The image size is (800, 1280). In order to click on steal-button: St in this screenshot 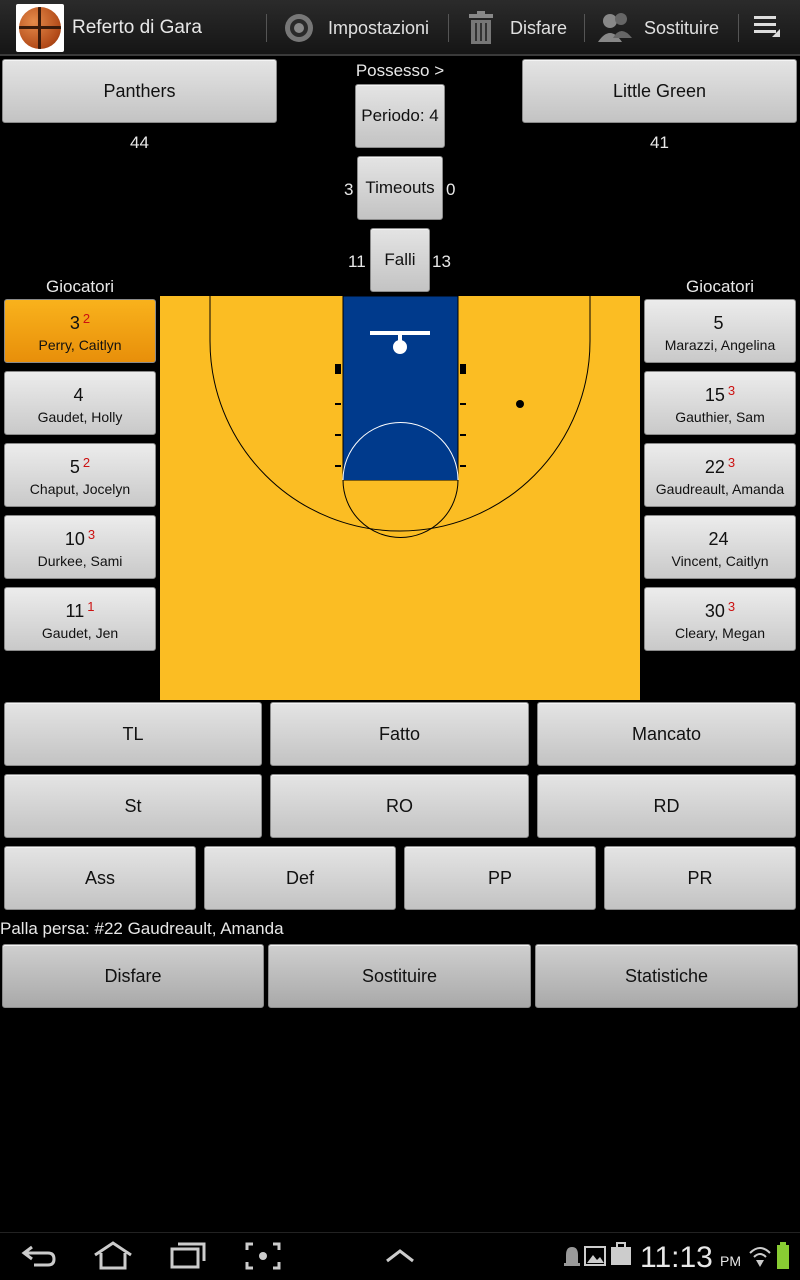, I will do `click(133, 806)`.